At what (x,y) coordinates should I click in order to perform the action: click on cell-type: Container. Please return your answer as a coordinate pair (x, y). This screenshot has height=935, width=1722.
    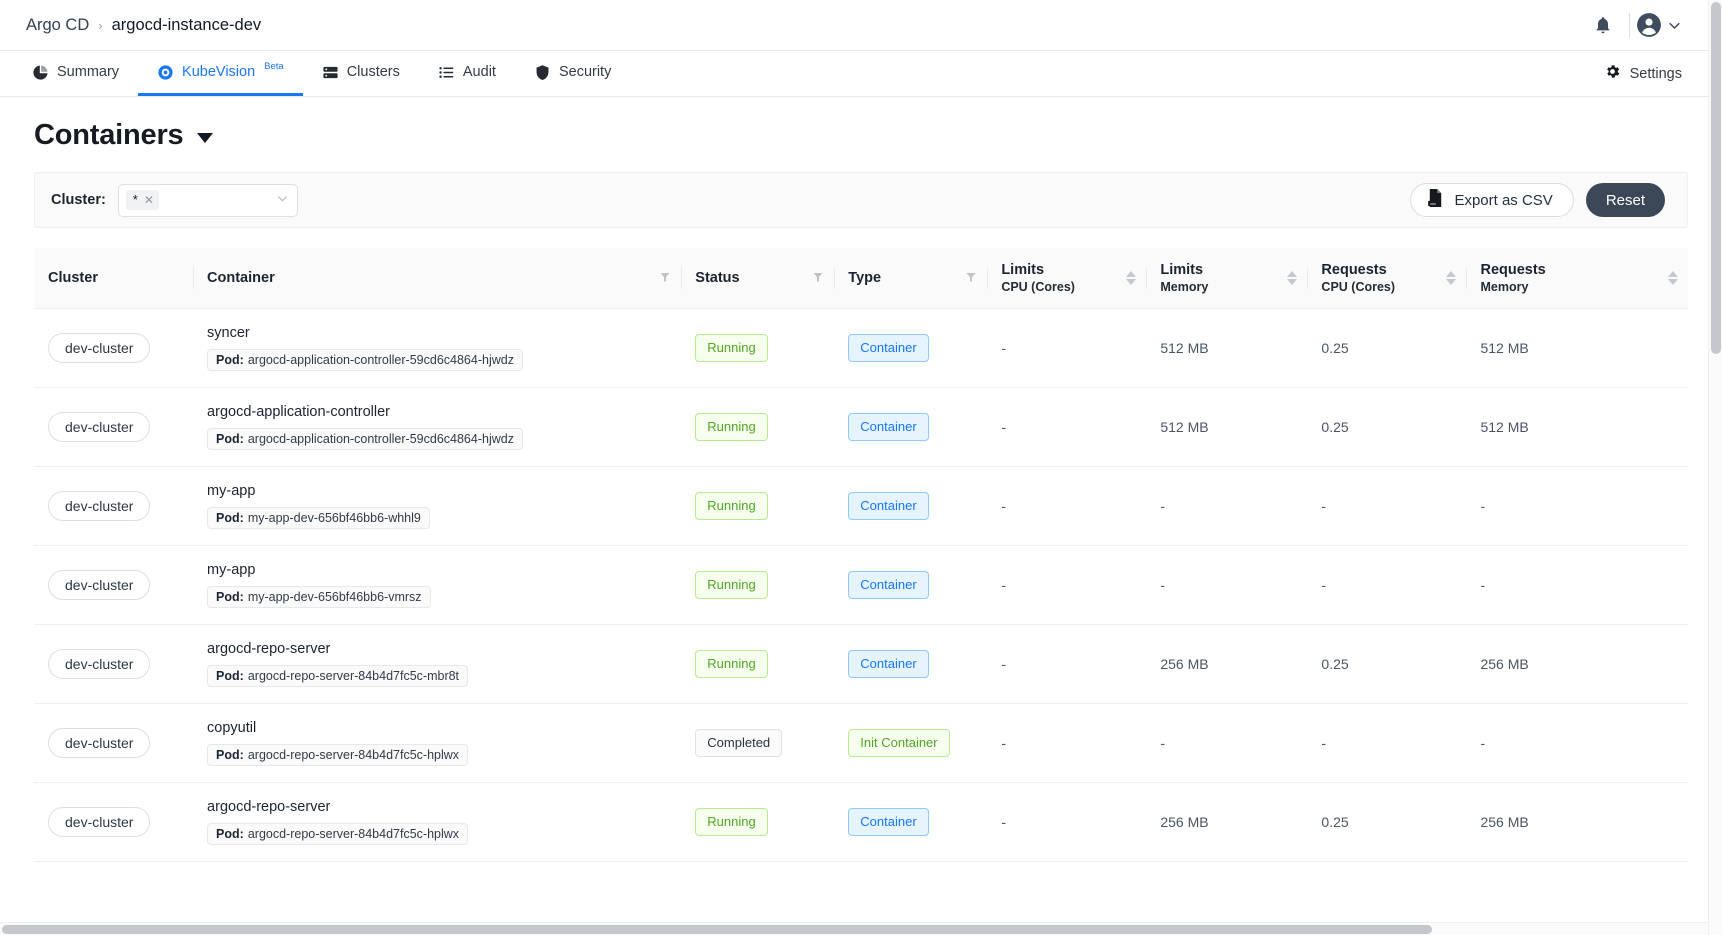
    Looking at the image, I should click on (911, 427).